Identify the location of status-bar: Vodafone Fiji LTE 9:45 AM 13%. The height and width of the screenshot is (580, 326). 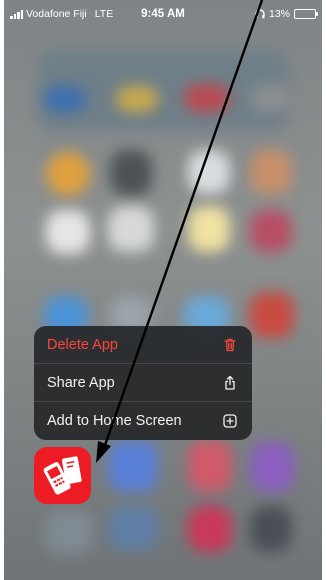
(163, 14).